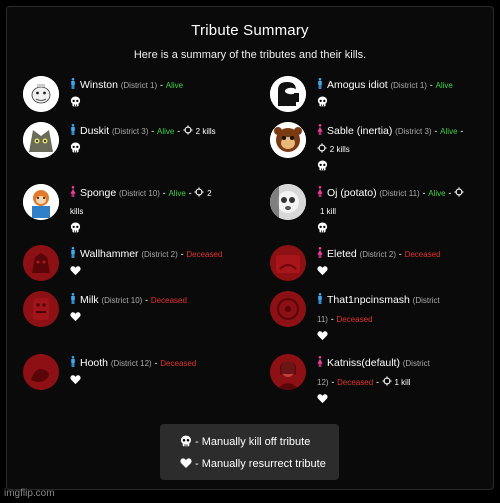 This screenshot has height=503, width=500. I want to click on tribute-district: (District 12), so click(131, 363).